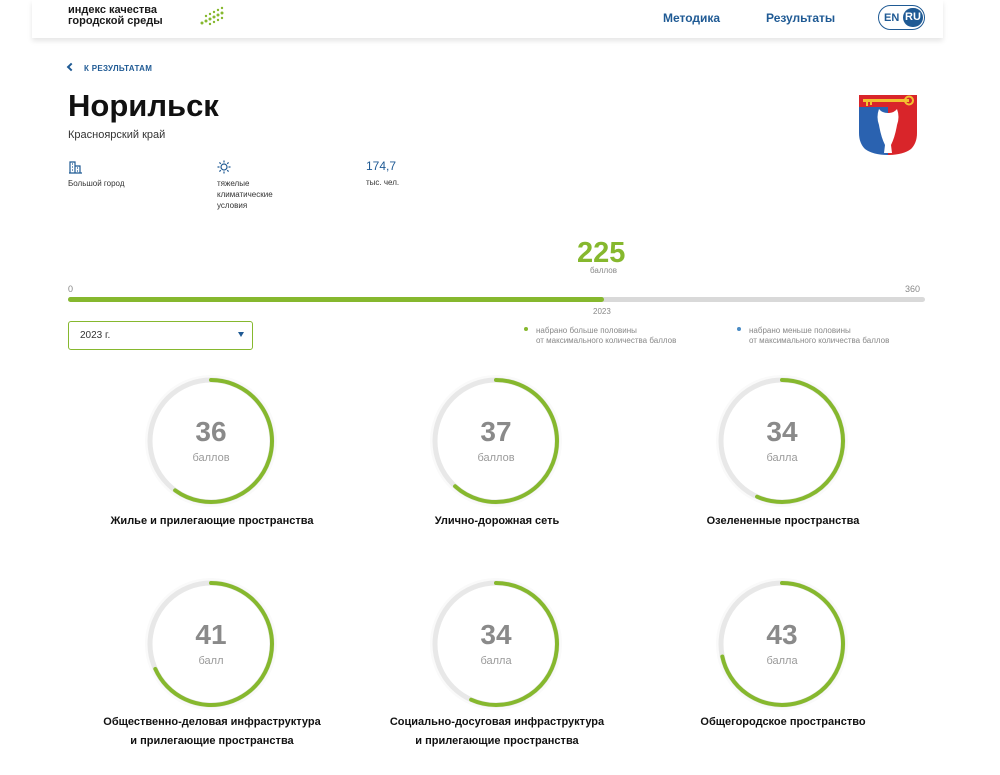 This screenshot has height=775, width=1000. What do you see at coordinates (383, 182) in the screenshot?
I see `population-unit: тыс. чел.` at bounding box center [383, 182].